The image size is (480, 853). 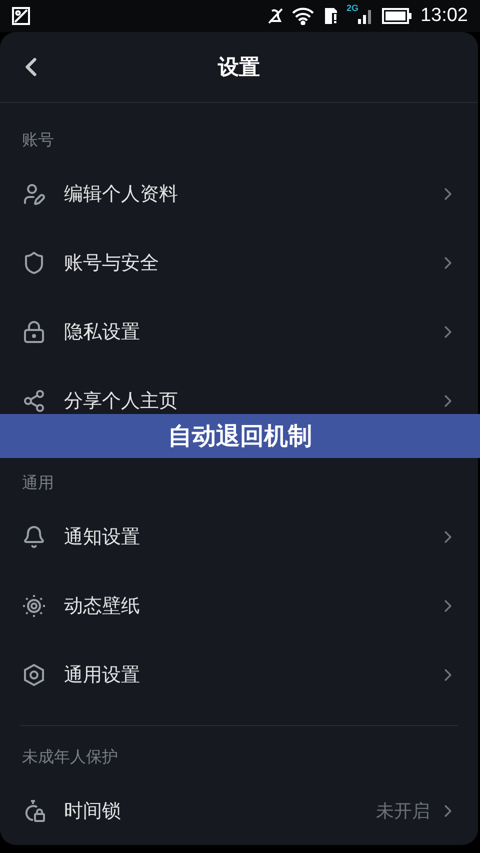 I want to click on share-icon, so click(x=34, y=400).